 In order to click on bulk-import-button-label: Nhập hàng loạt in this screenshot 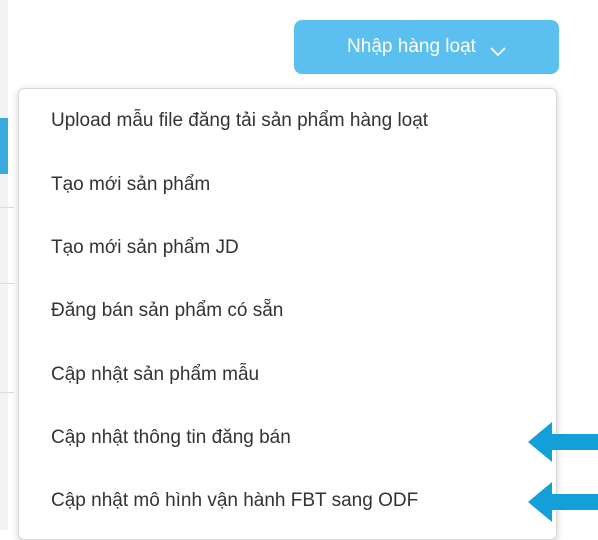, I will do `click(411, 46)`.